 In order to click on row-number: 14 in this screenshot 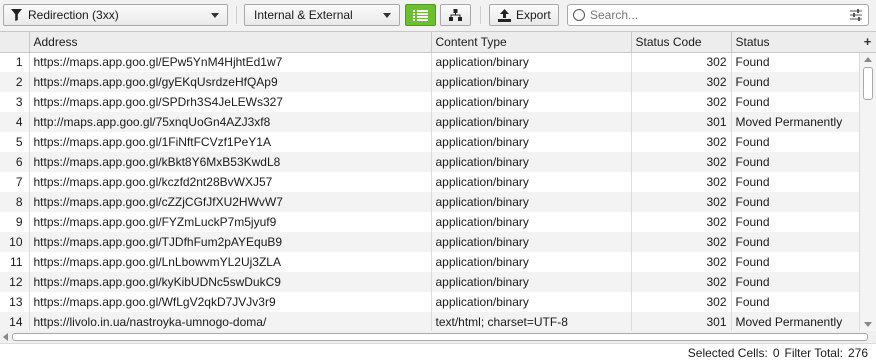, I will do `click(15, 321)`.